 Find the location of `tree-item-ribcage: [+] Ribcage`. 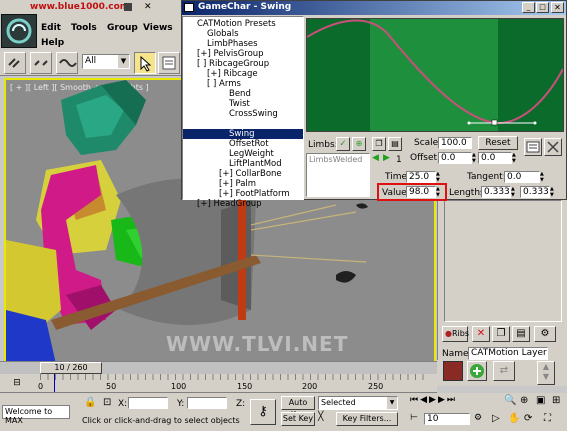

tree-item-ribcage: [+] Ribcage is located at coordinates (232, 74).